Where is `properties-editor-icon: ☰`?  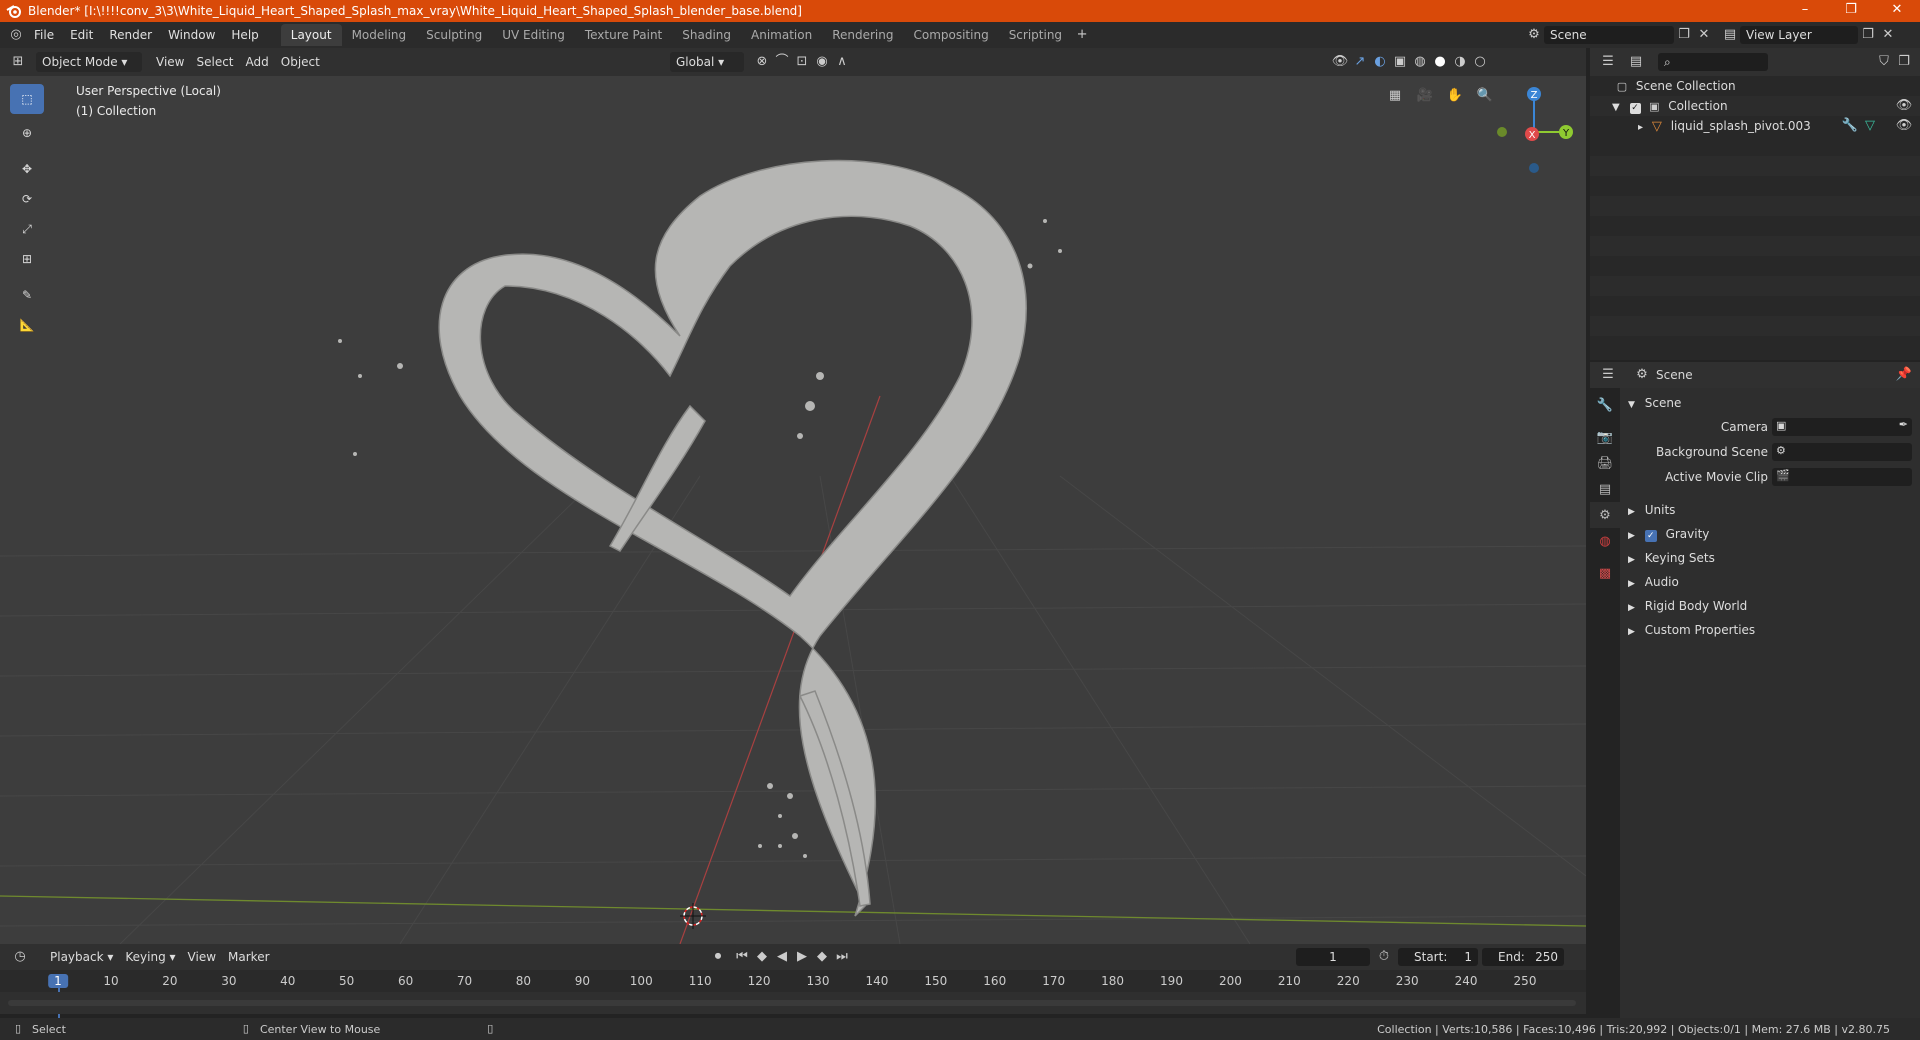
properties-editor-icon: ☰ is located at coordinates (1608, 375).